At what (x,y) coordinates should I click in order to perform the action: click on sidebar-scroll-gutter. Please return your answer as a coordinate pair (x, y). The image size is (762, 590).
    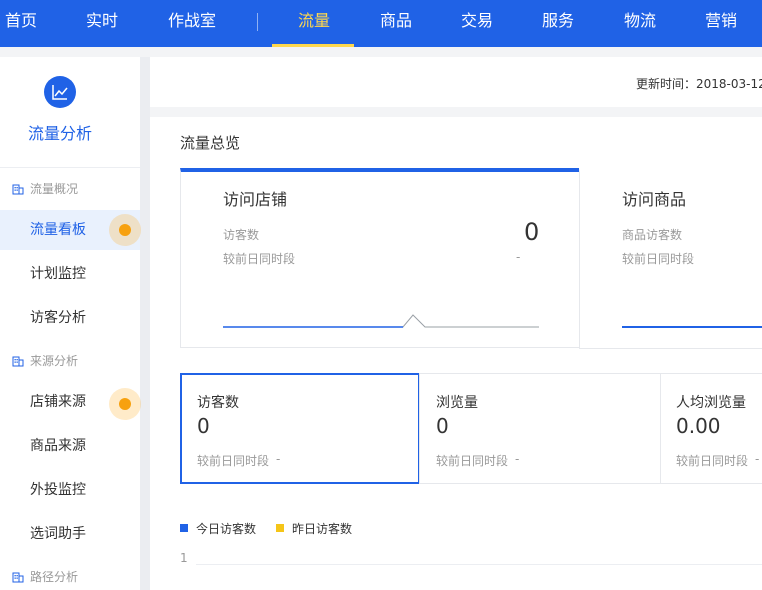
    Looking at the image, I should click on (145, 323).